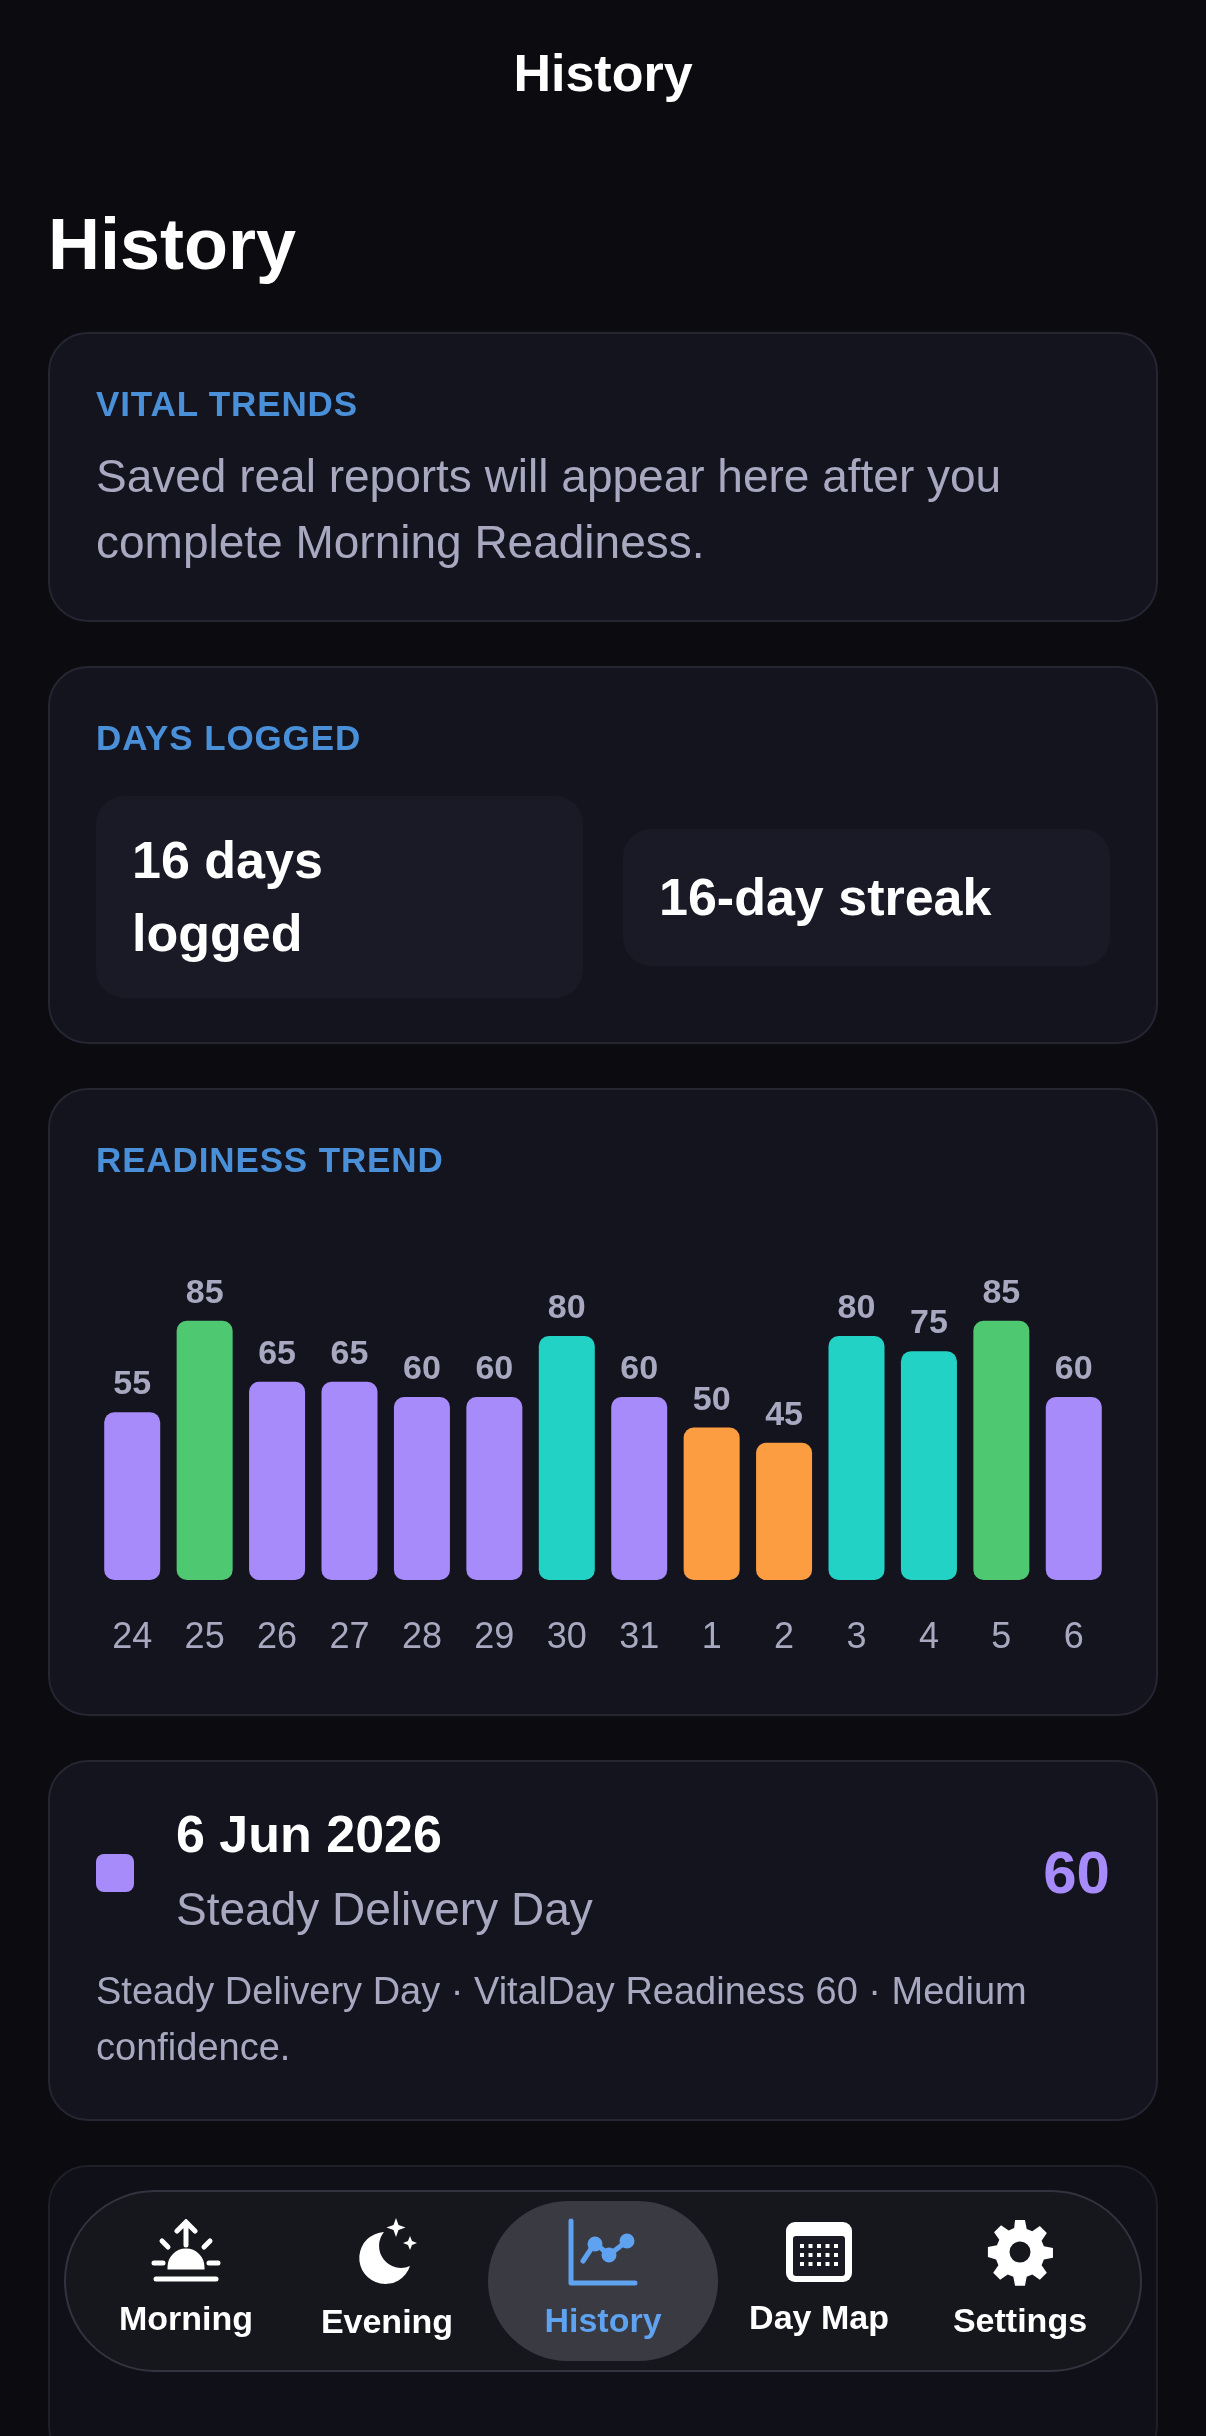 The height and width of the screenshot is (2436, 1206). What do you see at coordinates (1020, 2281) in the screenshot?
I see `tab-button: Settings` at bounding box center [1020, 2281].